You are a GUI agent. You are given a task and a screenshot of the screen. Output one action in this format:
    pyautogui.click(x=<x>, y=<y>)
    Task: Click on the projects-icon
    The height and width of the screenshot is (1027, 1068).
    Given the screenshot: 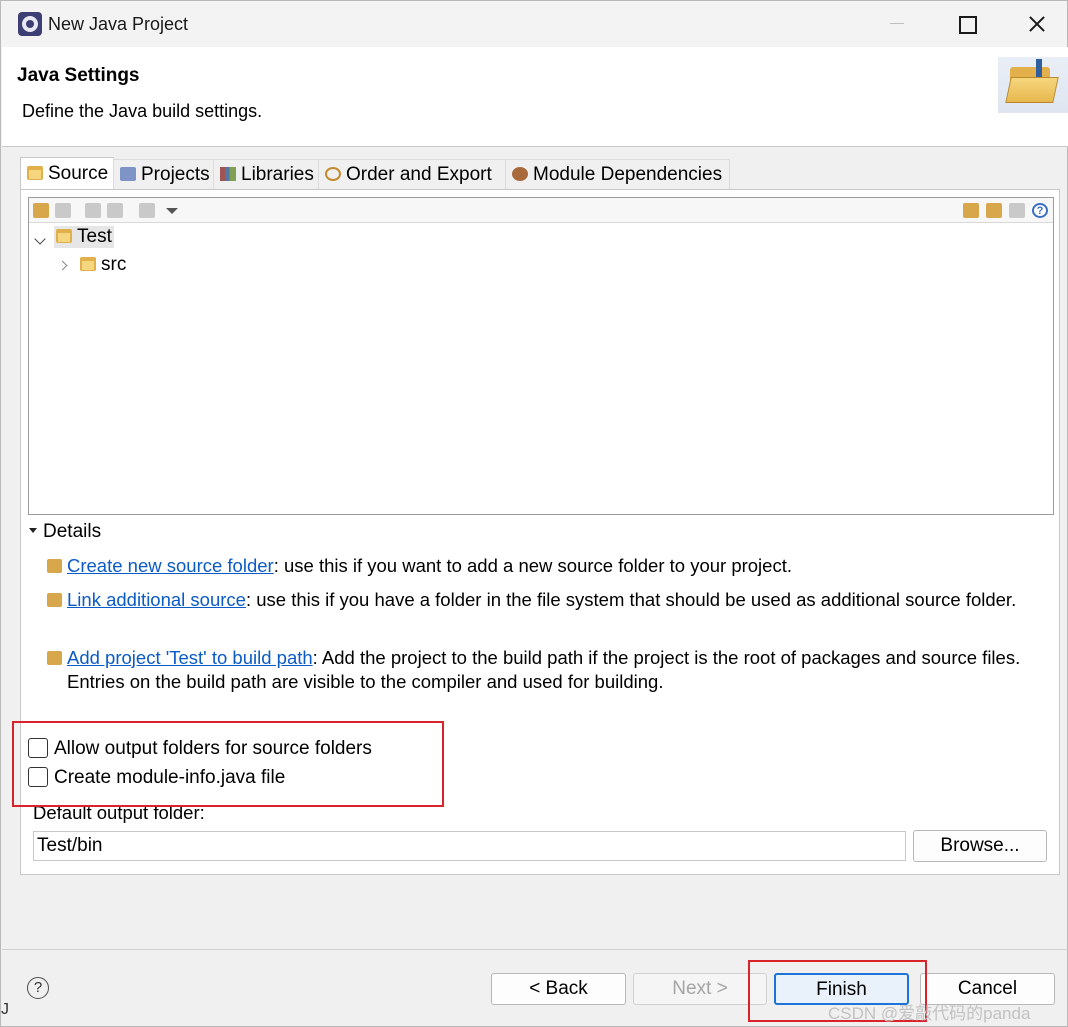 What is the action you would take?
    pyautogui.click(x=128, y=174)
    